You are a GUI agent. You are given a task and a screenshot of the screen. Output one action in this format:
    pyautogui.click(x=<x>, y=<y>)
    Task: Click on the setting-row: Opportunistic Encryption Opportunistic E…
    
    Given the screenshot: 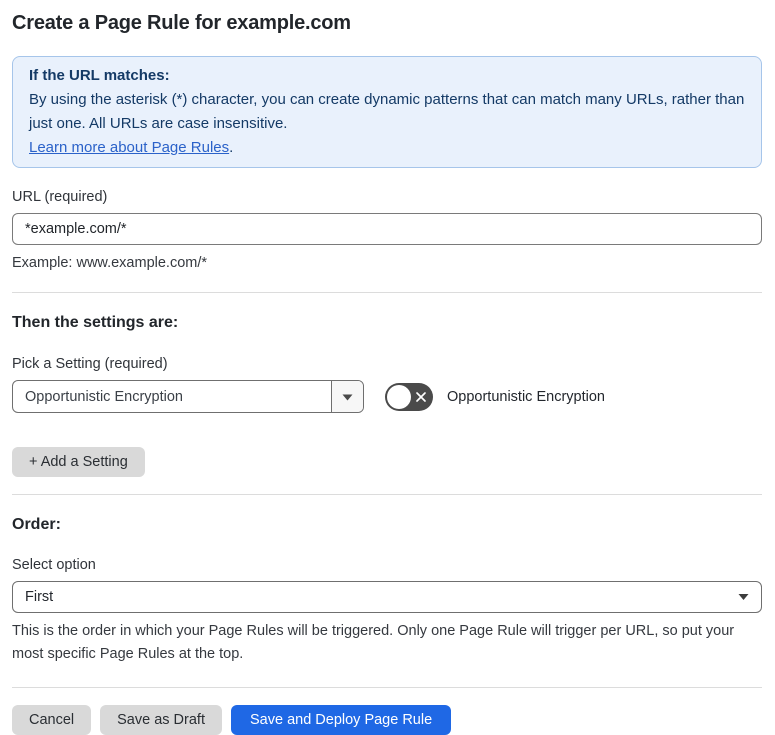 What is the action you would take?
    pyautogui.click(x=387, y=396)
    